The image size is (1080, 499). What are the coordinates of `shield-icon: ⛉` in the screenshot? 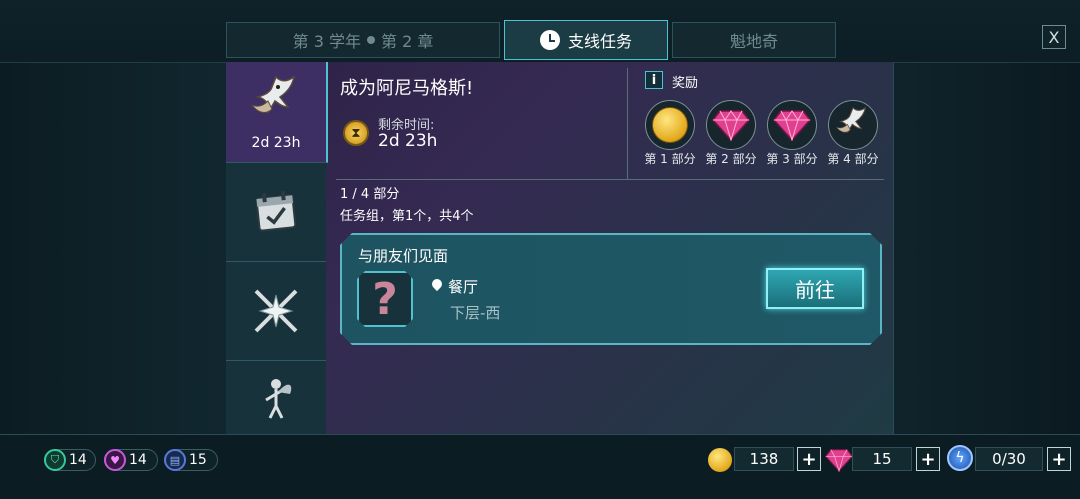 It's located at (55, 460).